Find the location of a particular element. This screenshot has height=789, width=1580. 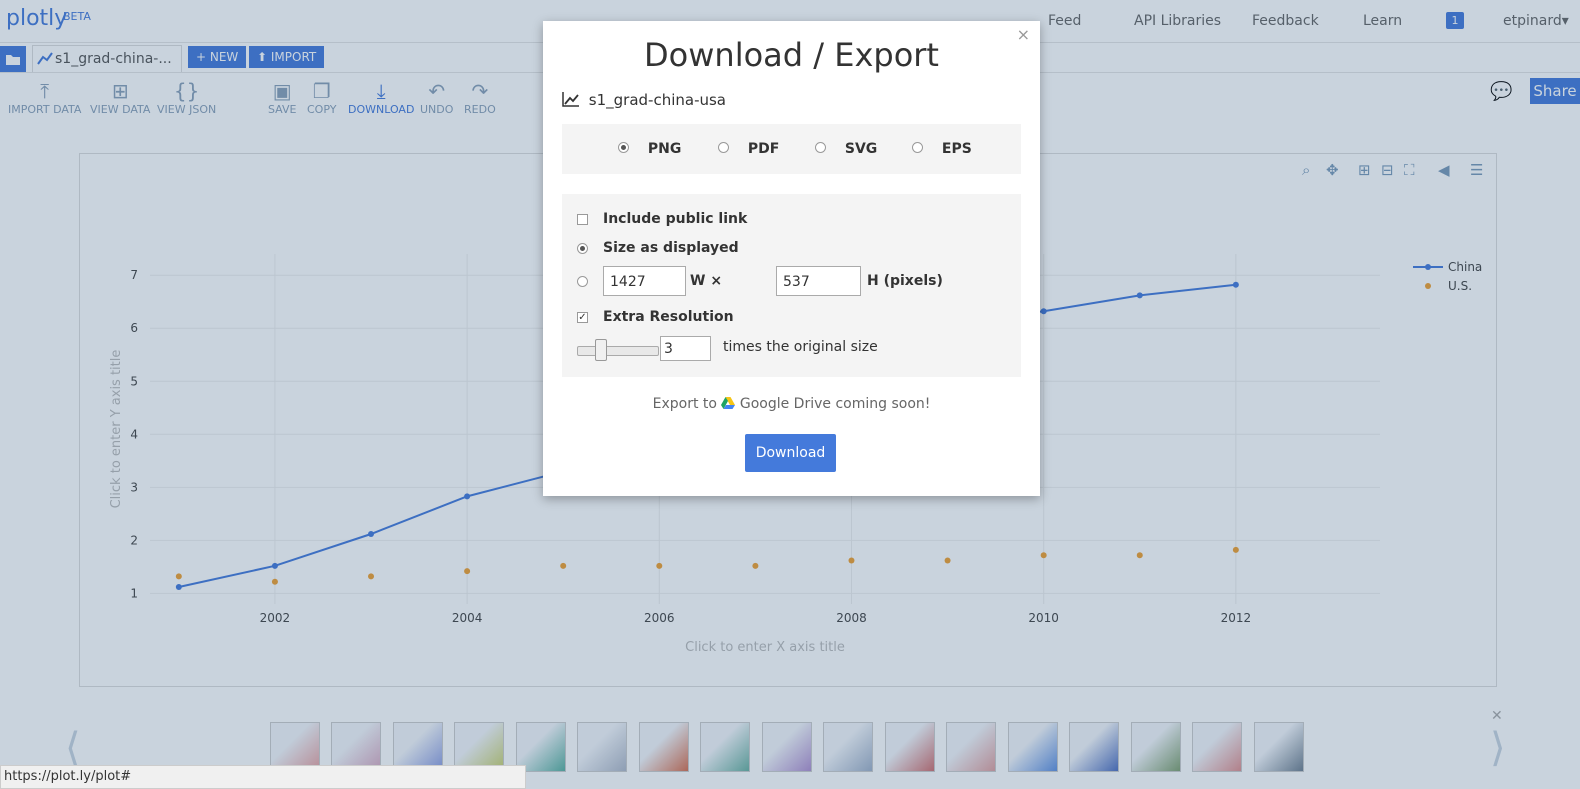

dialog-title: Download / Export is located at coordinates (791, 55).